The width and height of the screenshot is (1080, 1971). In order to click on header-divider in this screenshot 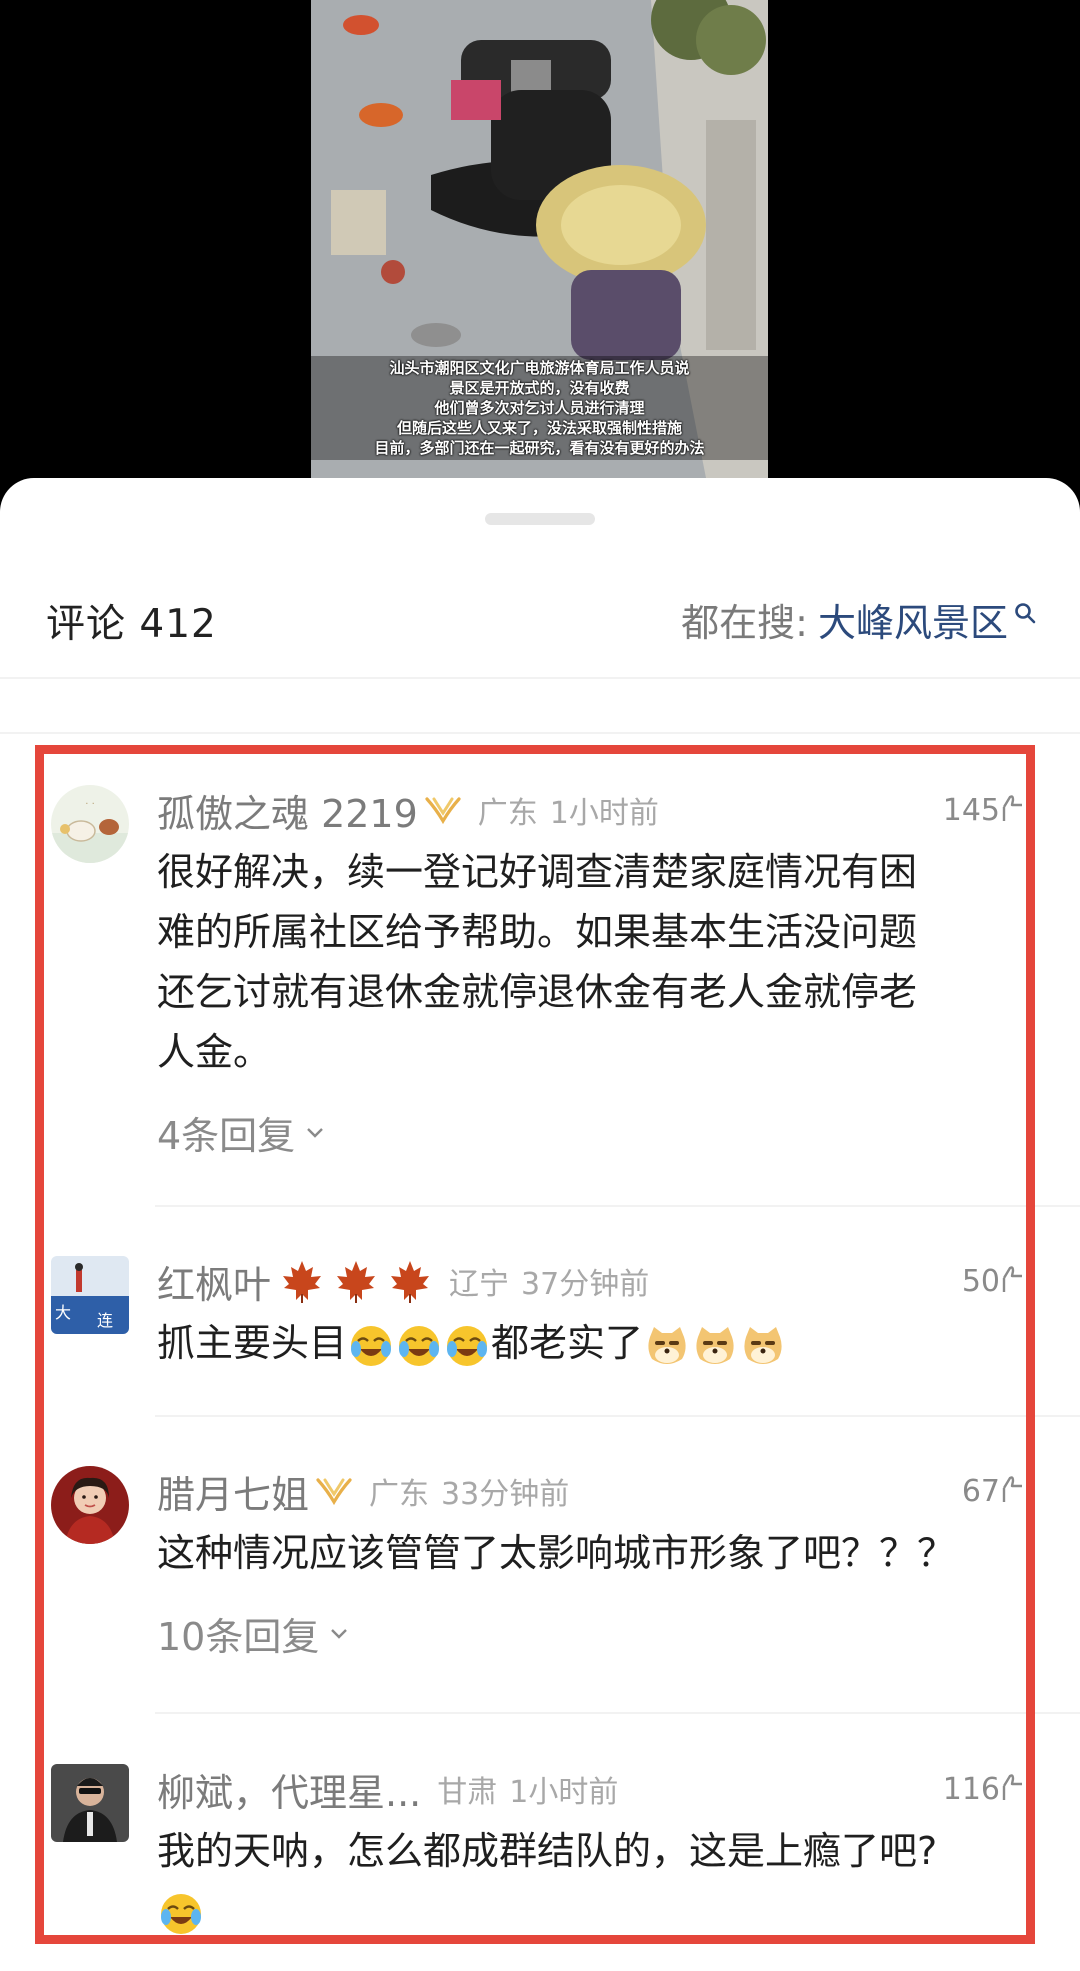, I will do `click(540, 678)`.